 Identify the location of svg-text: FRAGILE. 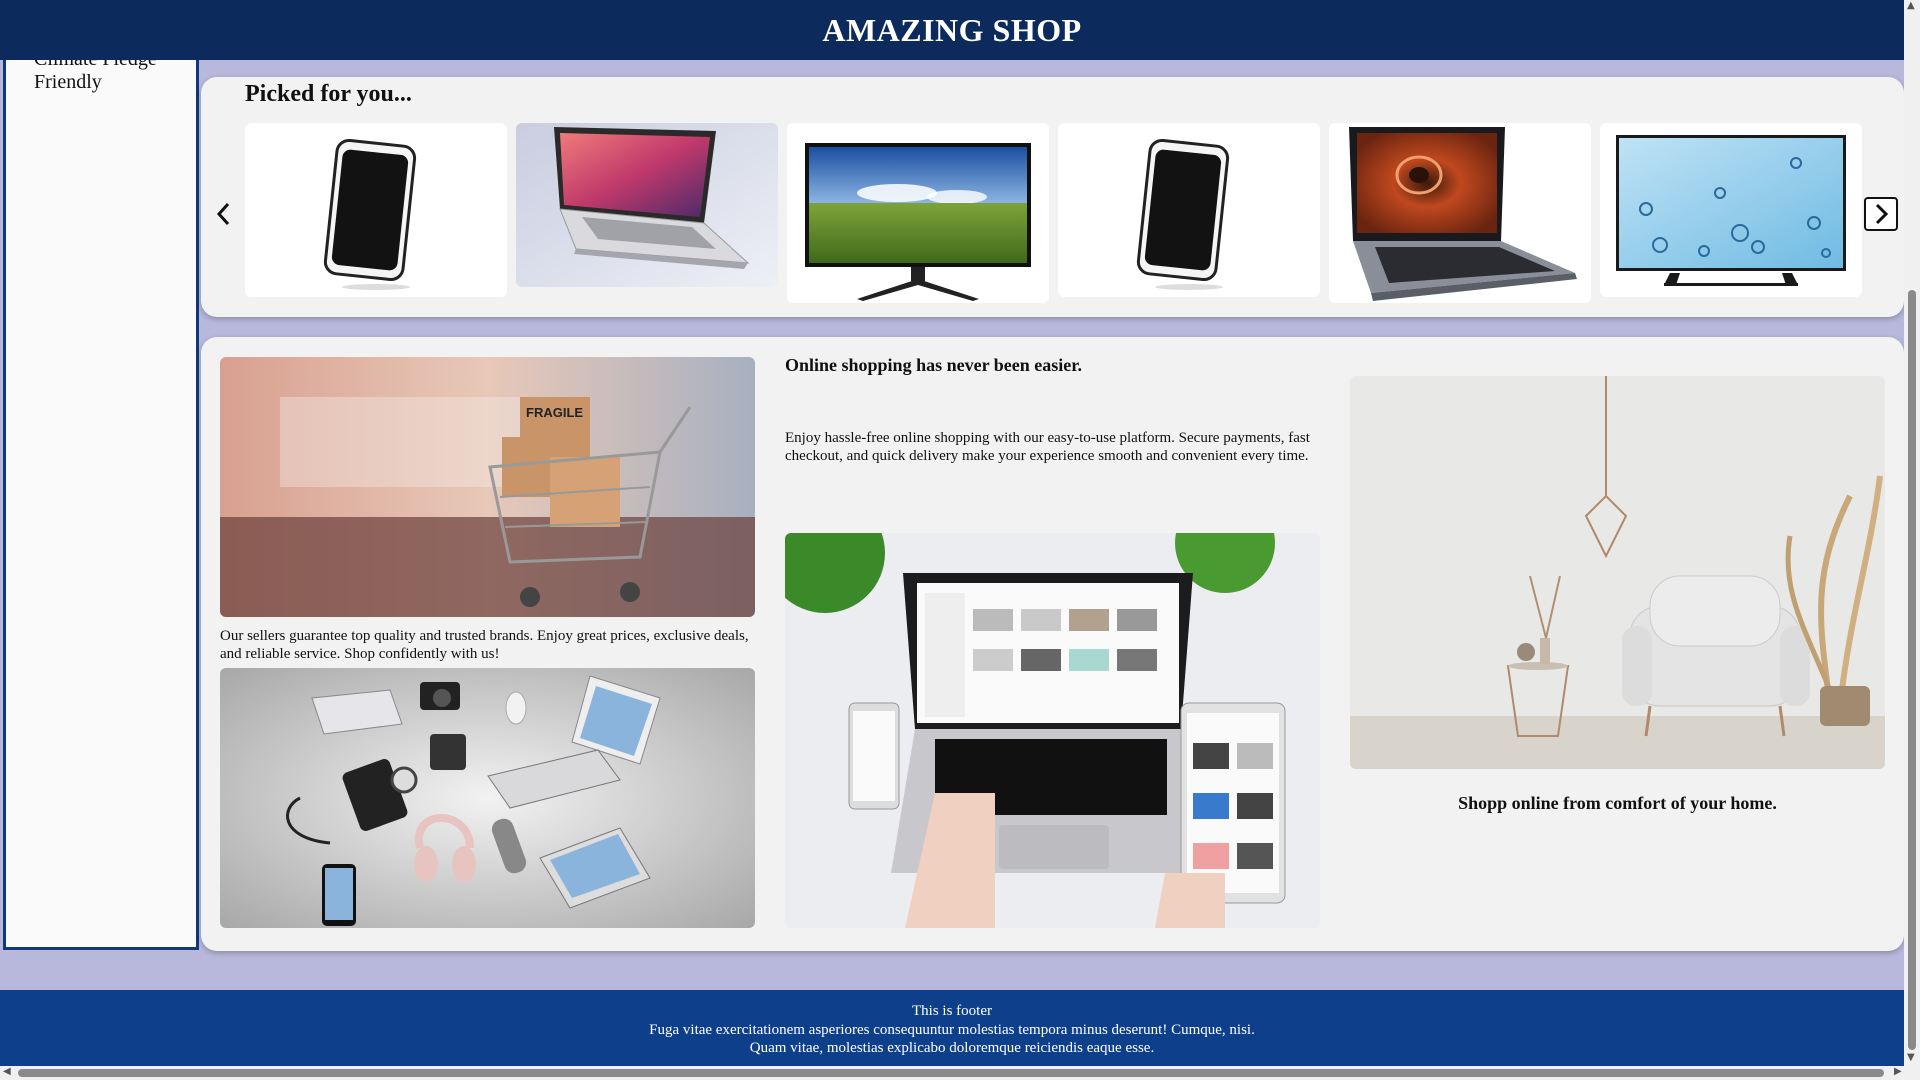
(554, 412).